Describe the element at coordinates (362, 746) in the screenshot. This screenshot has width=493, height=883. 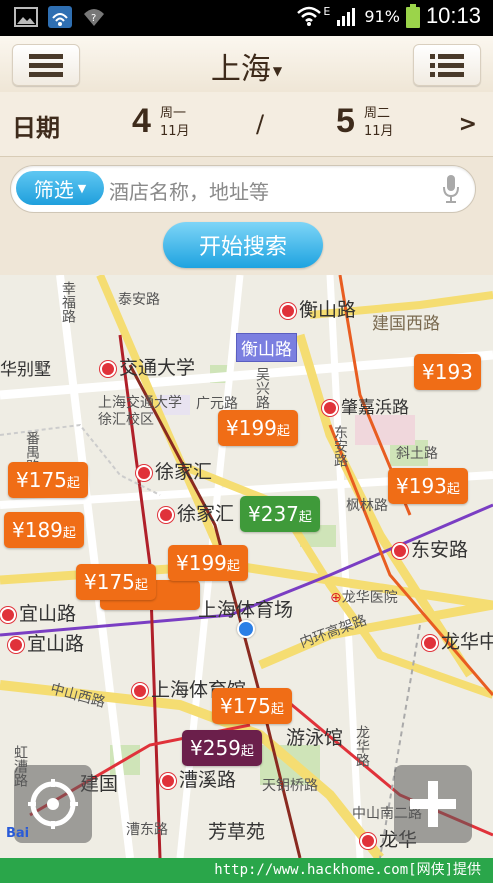
I see `map-label: 龙华路` at that location.